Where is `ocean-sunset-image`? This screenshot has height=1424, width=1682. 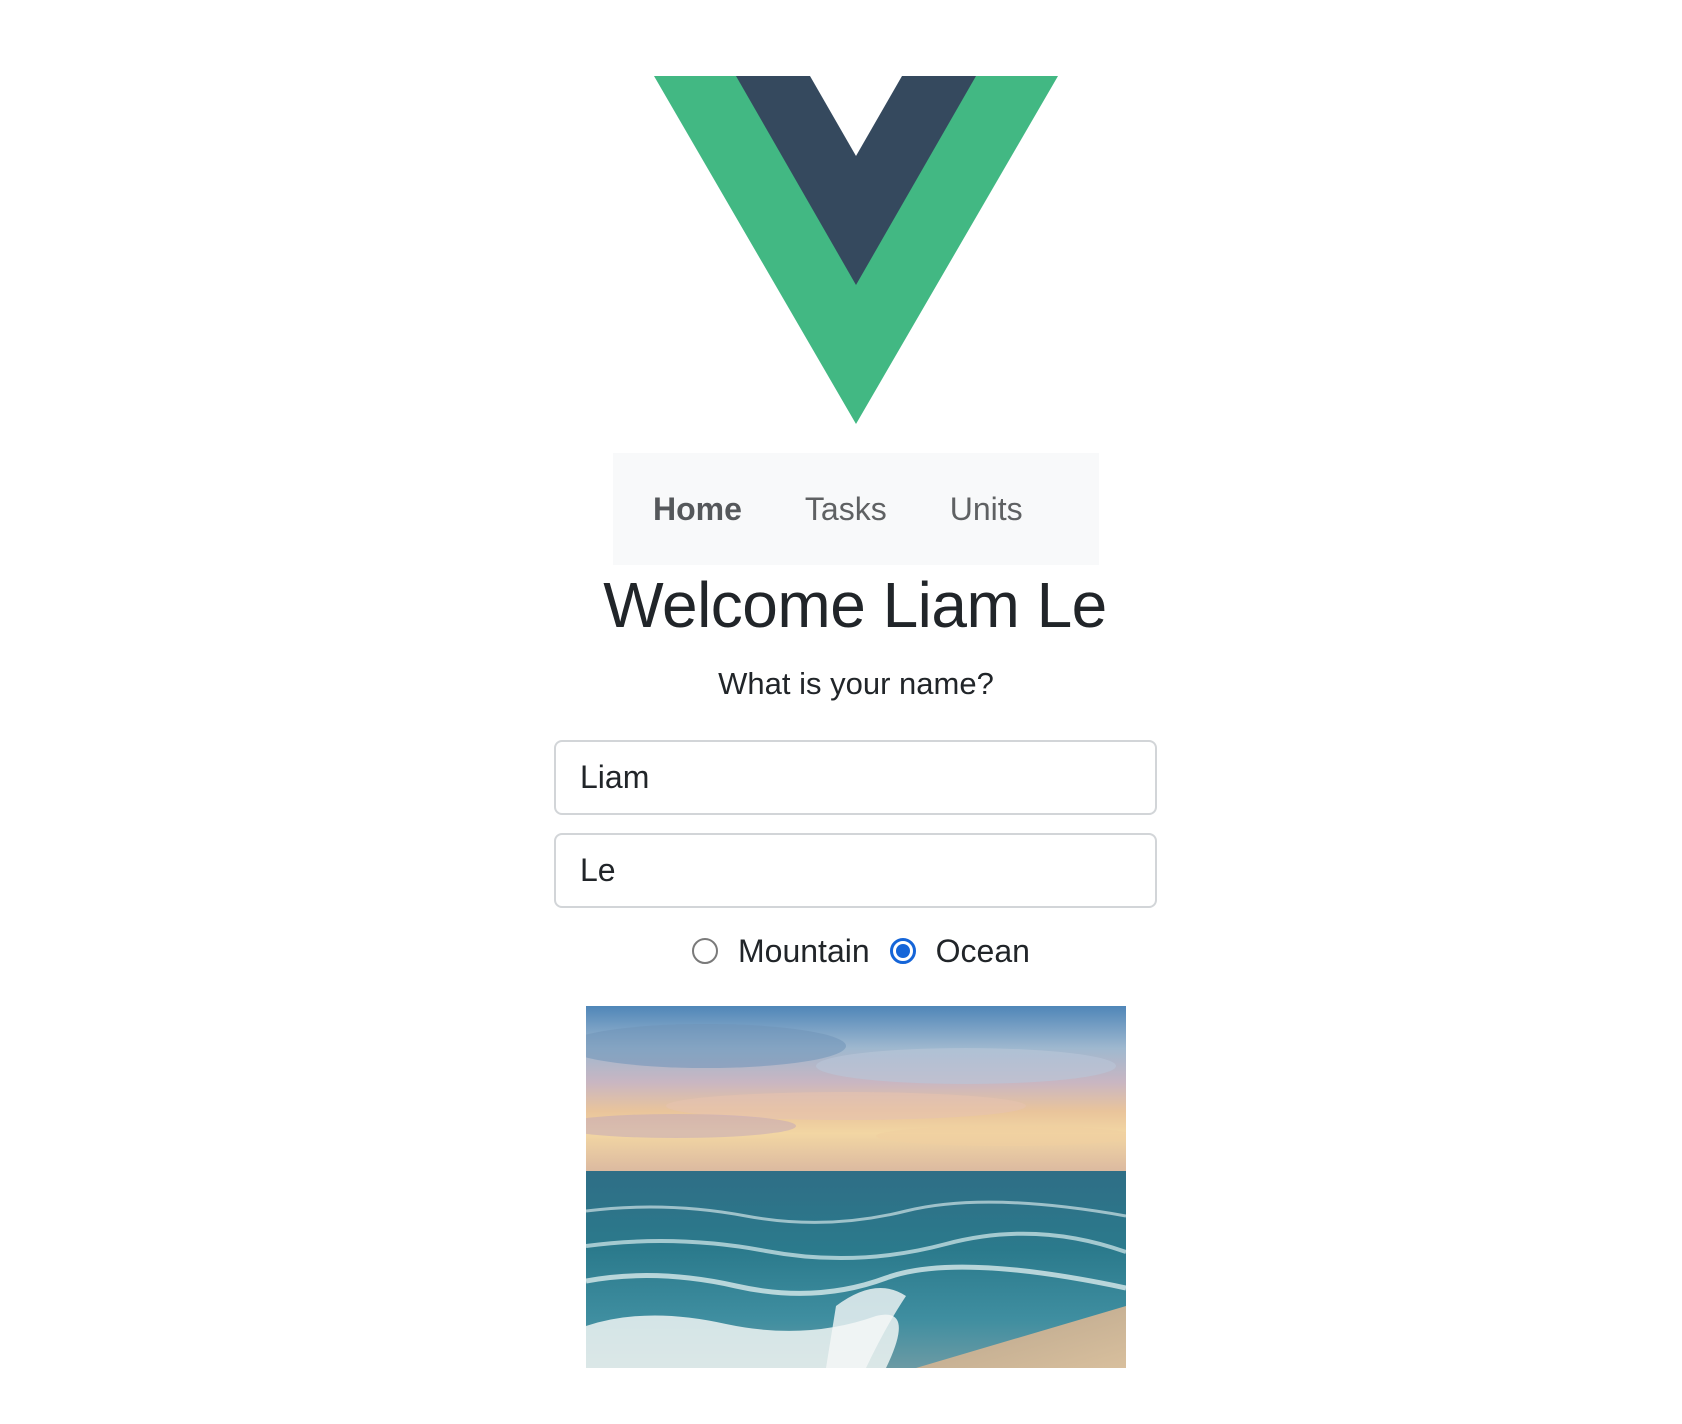 ocean-sunset-image is located at coordinates (856, 1187).